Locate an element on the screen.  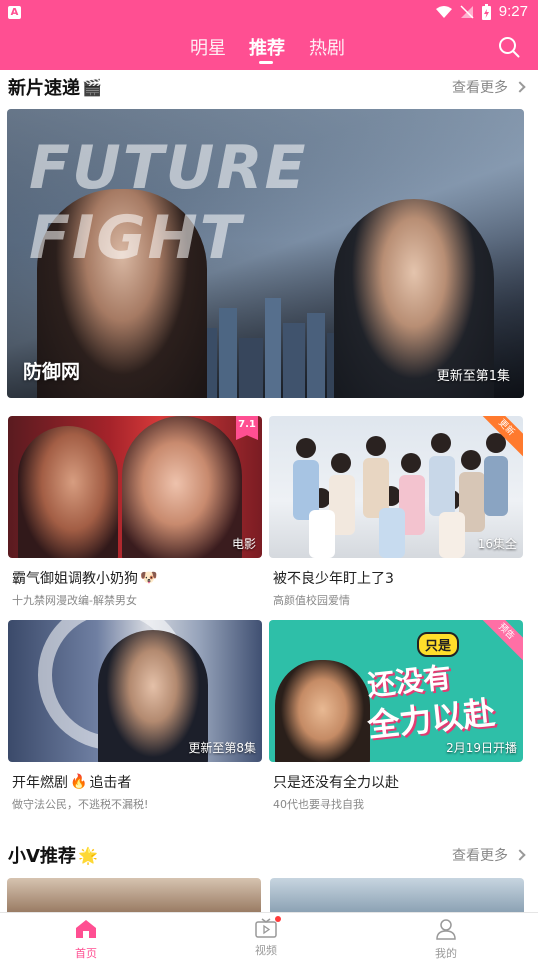
section-title-text: 新片速递 is located at coordinates (44, 88).